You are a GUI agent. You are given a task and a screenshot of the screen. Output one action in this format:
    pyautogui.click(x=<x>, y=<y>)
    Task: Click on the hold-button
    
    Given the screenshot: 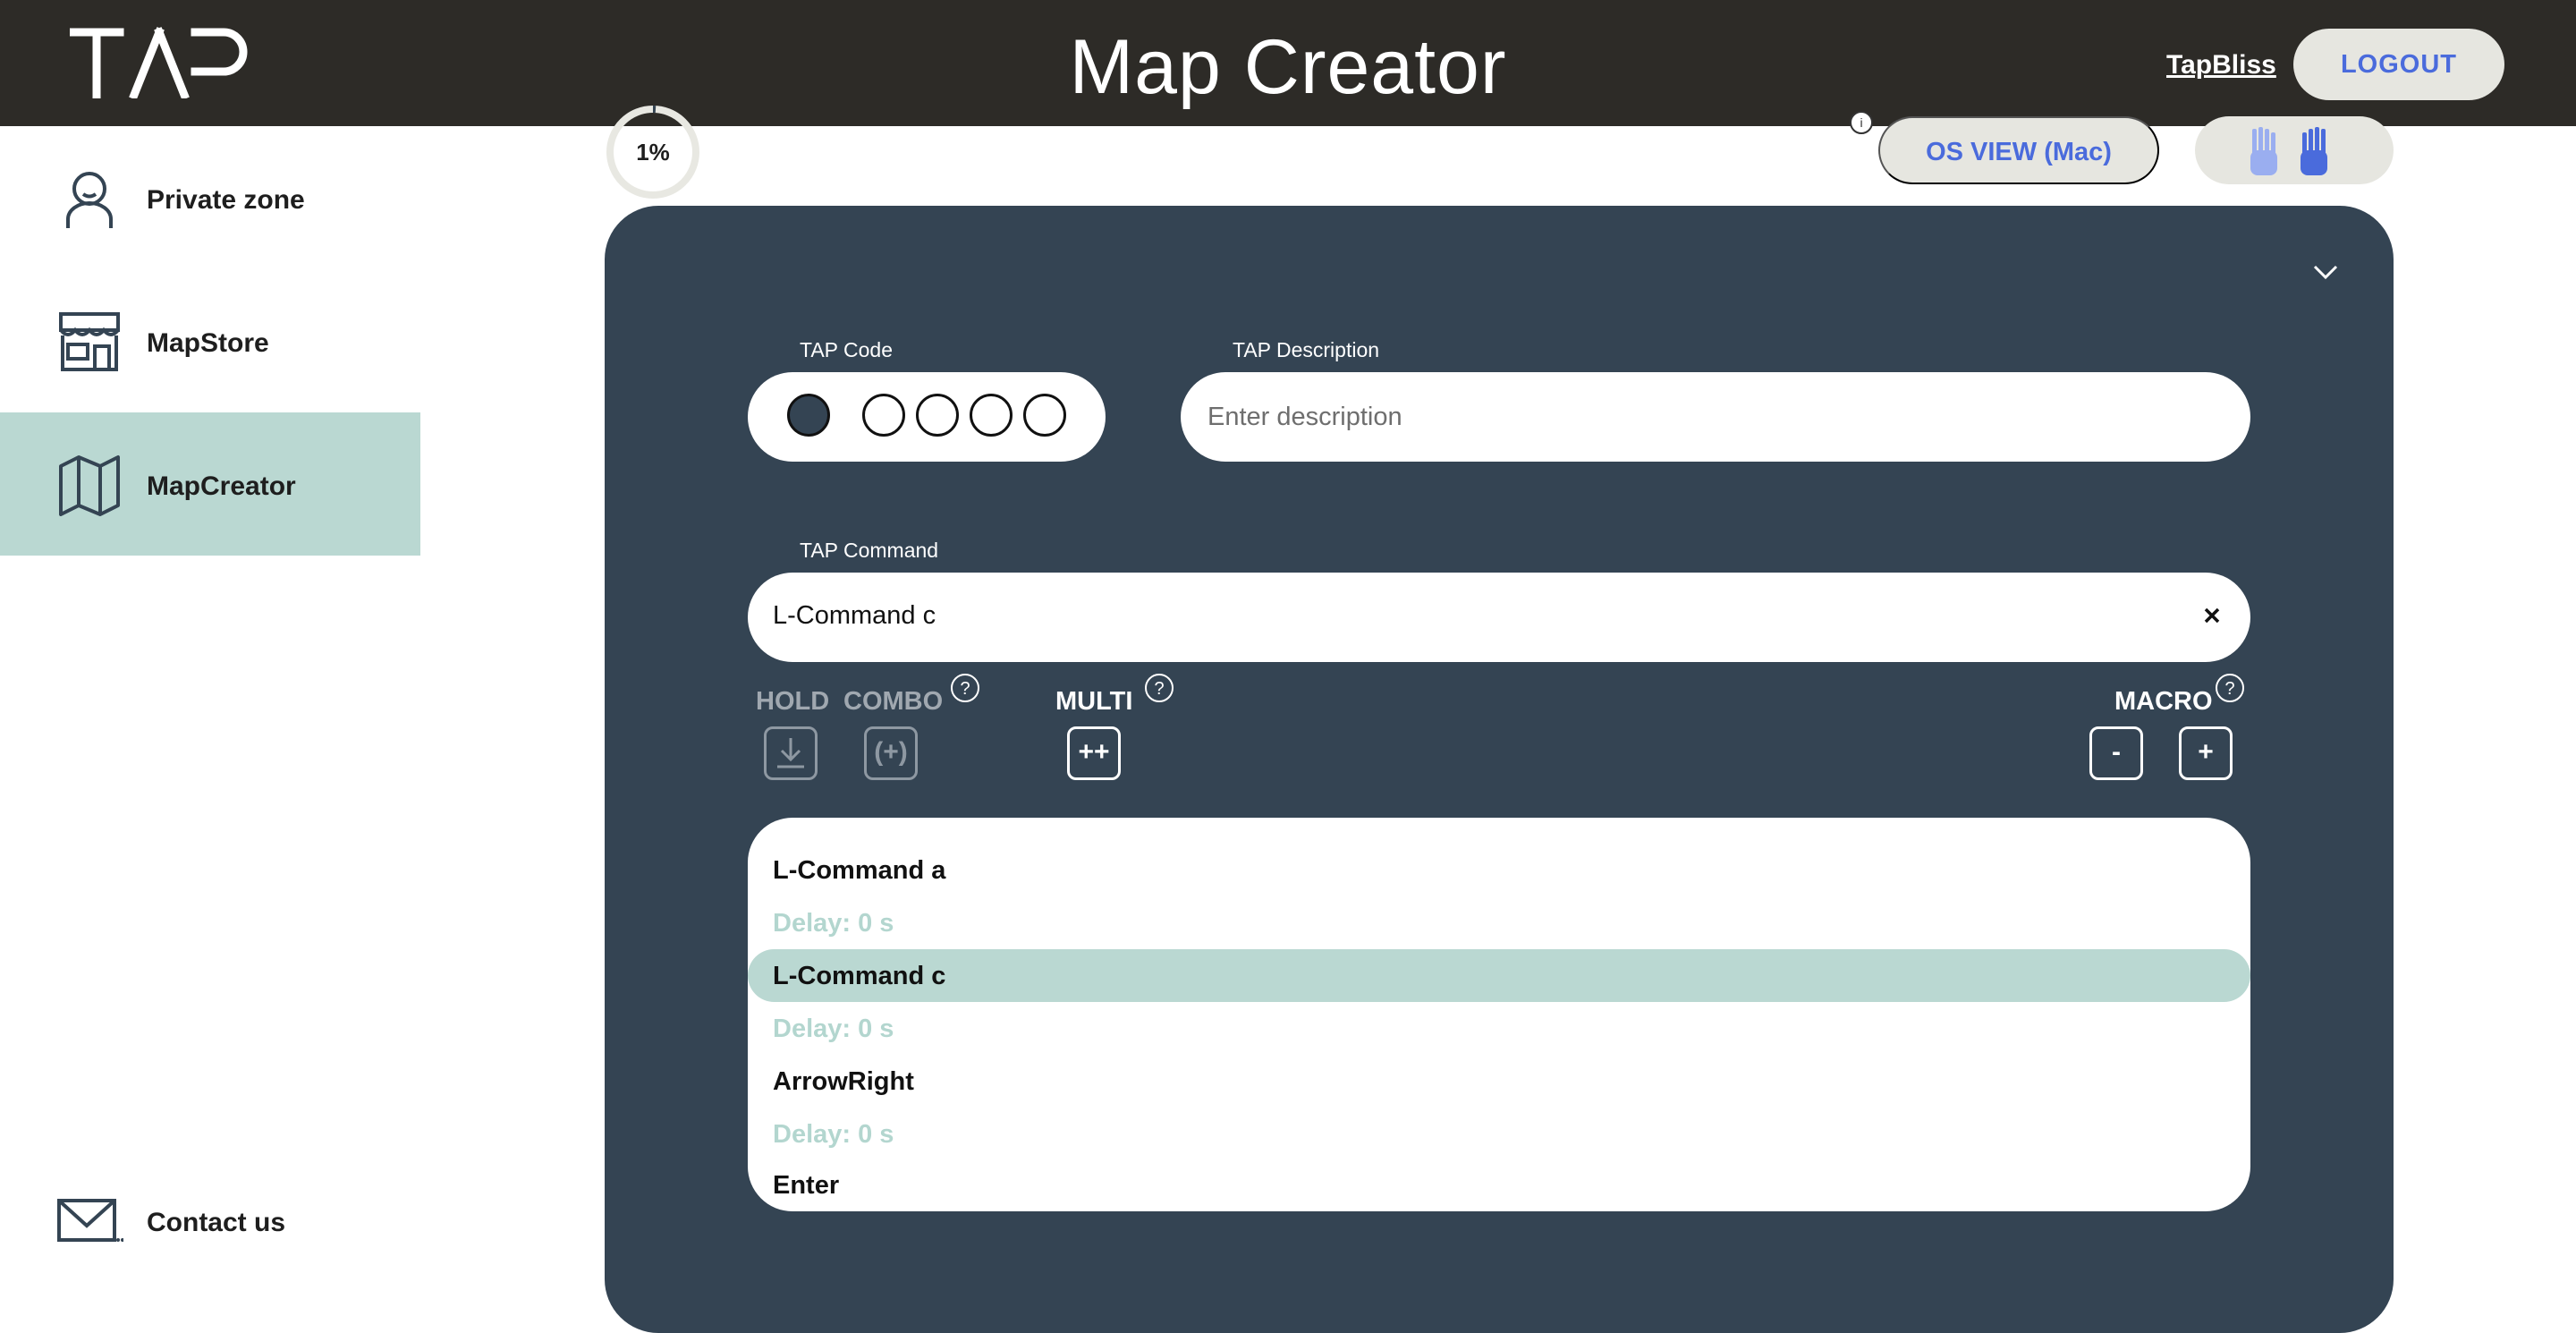 What is the action you would take?
    pyautogui.click(x=791, y=753)
    